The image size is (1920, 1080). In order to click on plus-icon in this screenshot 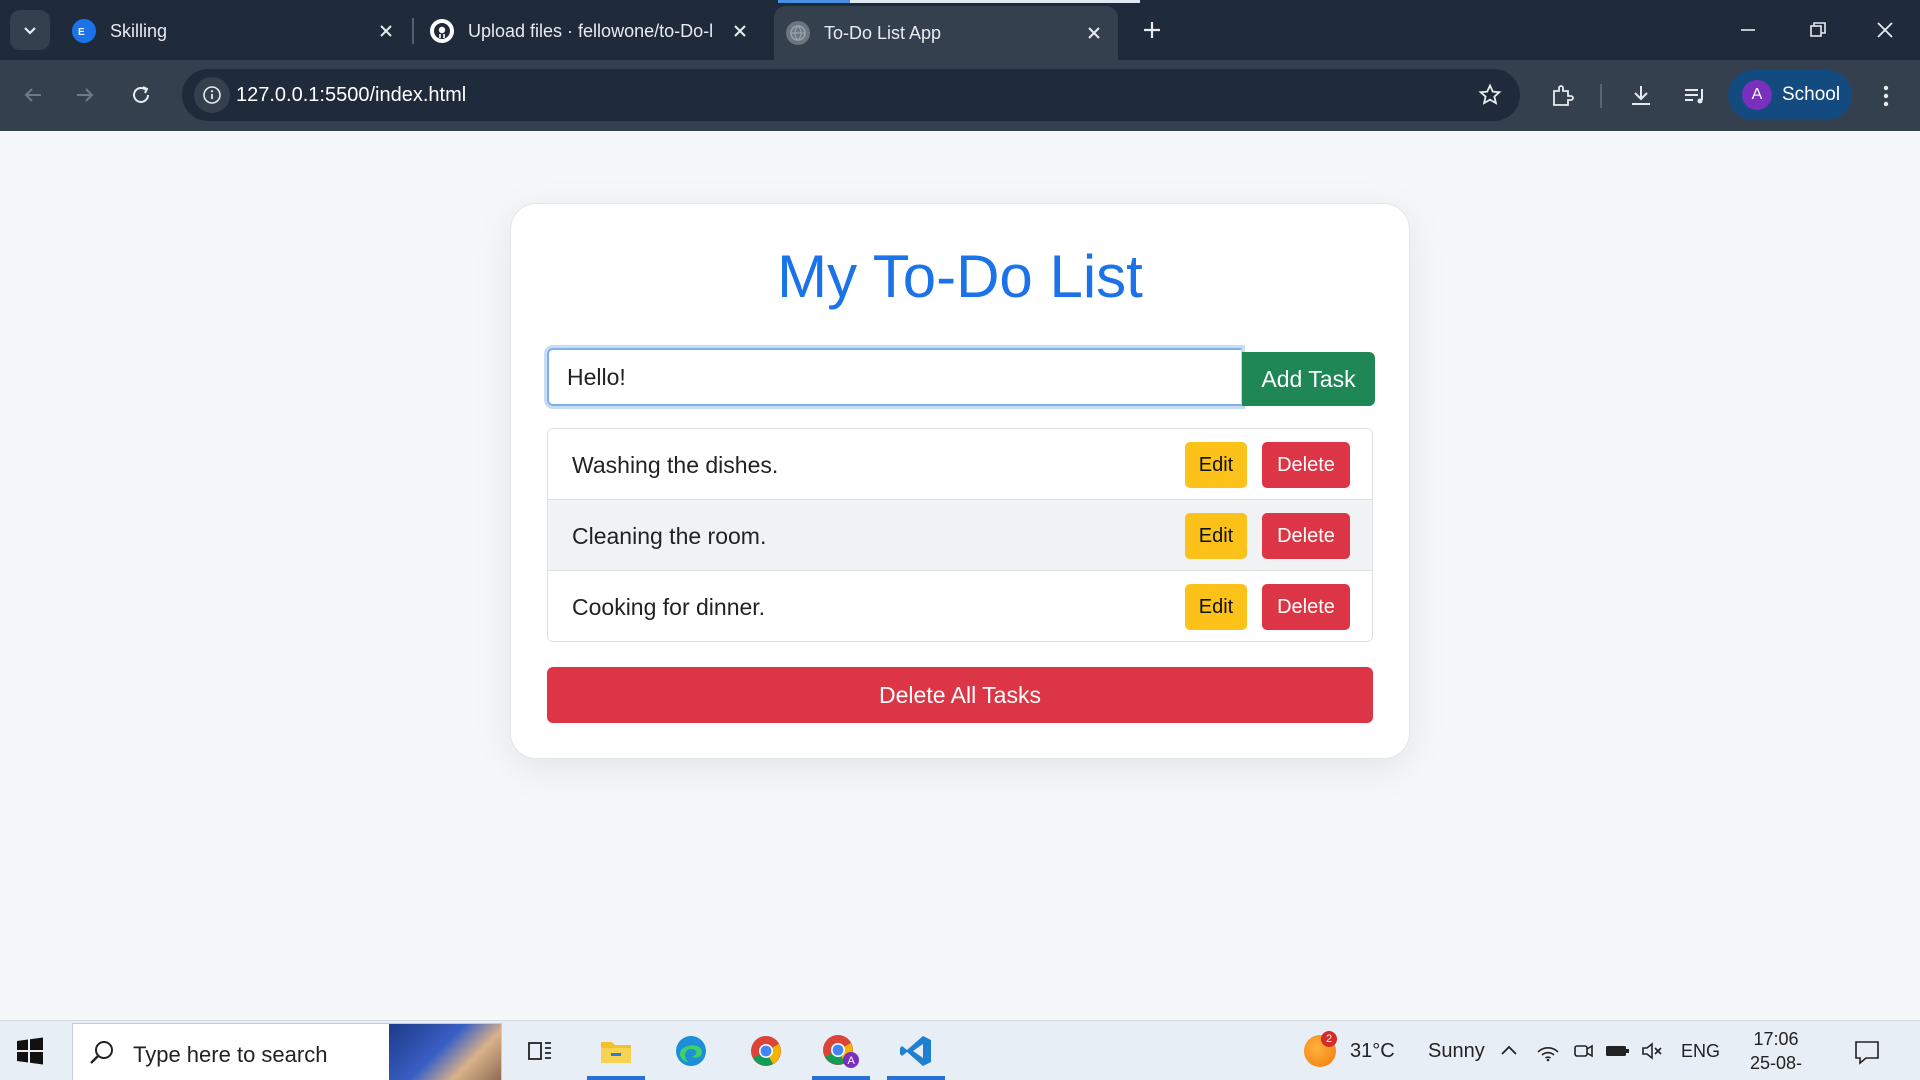, I will do `click(1152, 30)`.